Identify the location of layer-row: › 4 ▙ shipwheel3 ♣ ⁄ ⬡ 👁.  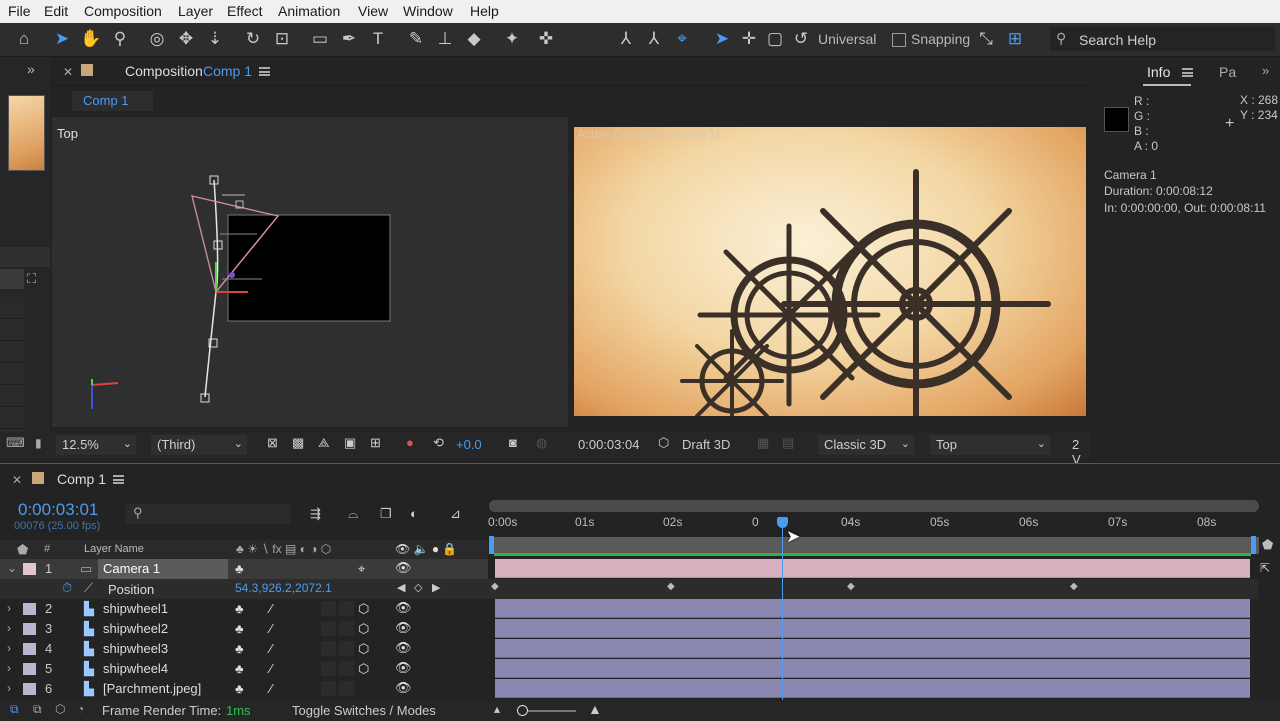
(244, 649).